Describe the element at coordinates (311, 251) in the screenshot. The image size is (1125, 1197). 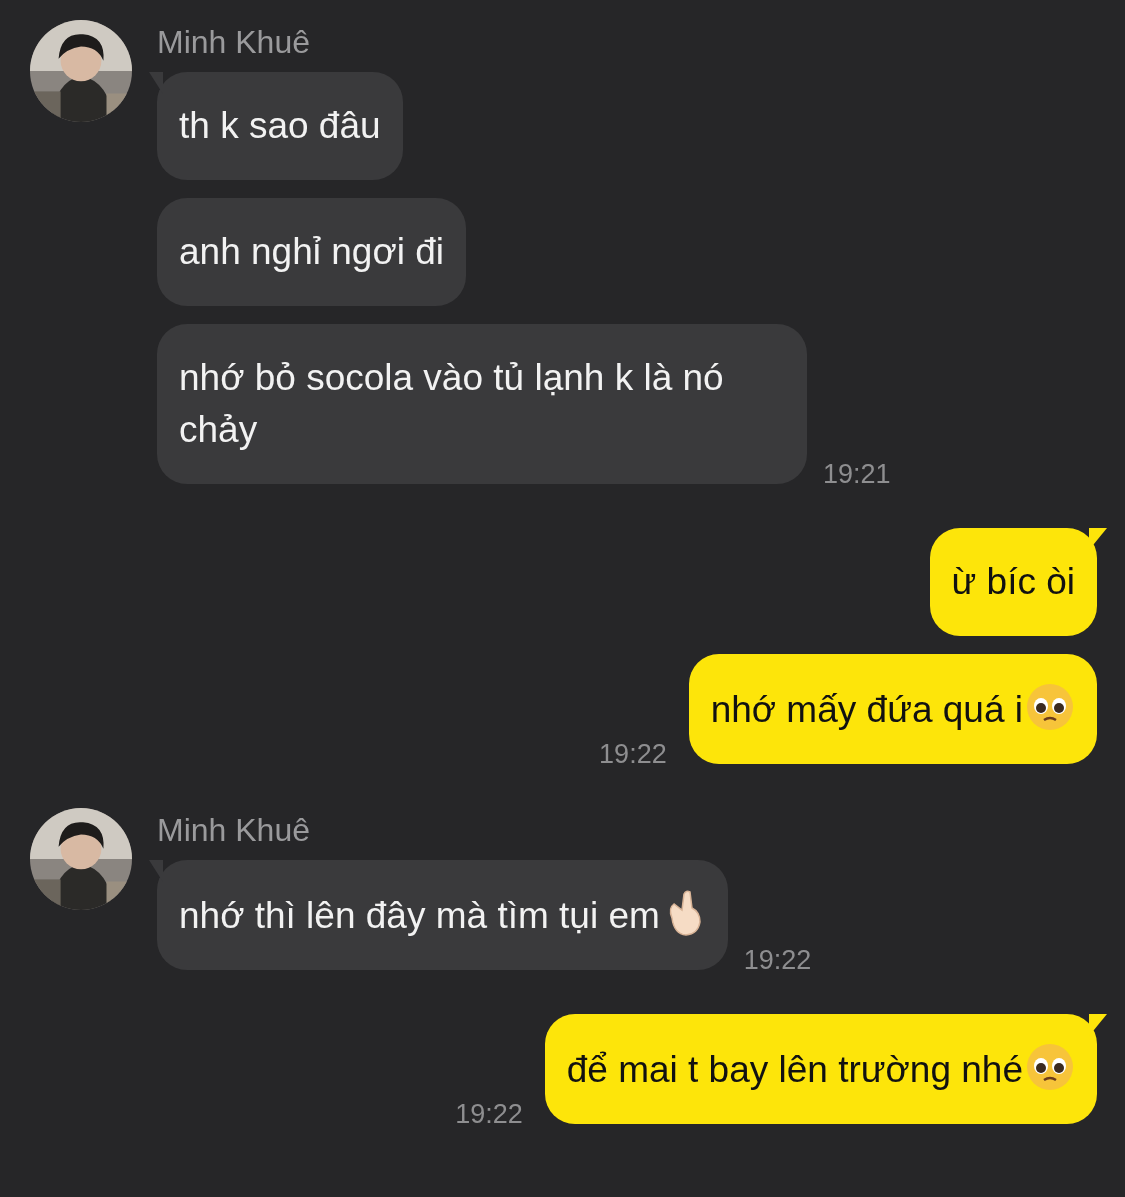
I see `message-text: anh nghỉ ngơi đi` at that location.